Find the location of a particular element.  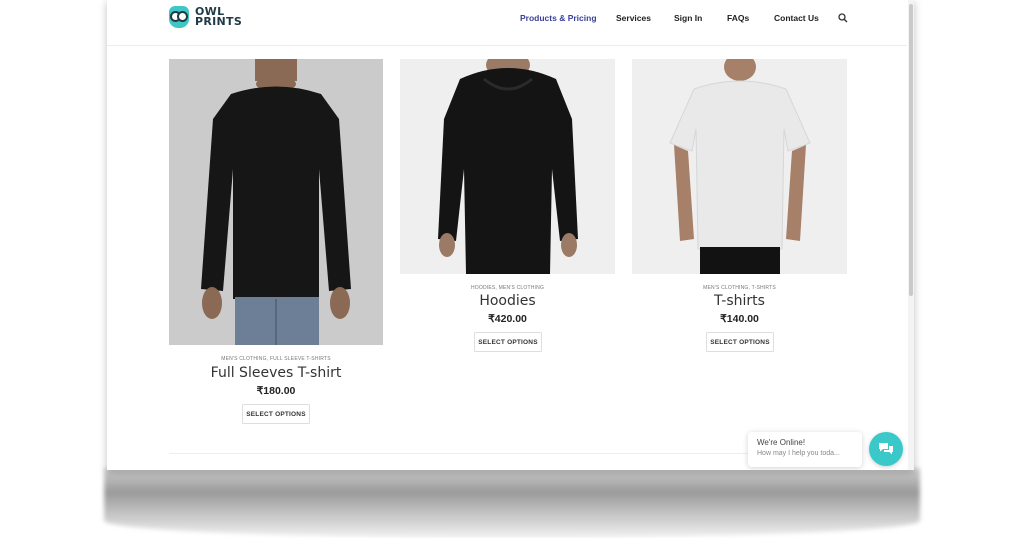

site-logo: OWL PRINTS is located at coordinates (205, 17).